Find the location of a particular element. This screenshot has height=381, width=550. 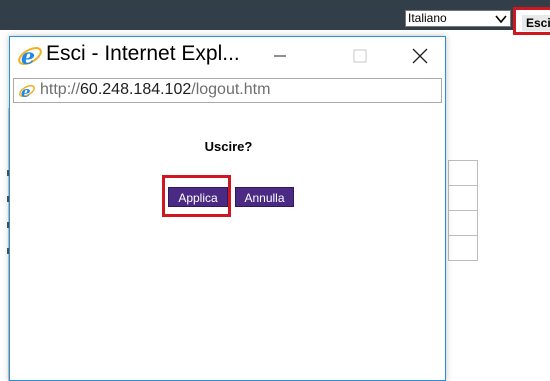

minimize-icon is located at coordinates (280, 56).